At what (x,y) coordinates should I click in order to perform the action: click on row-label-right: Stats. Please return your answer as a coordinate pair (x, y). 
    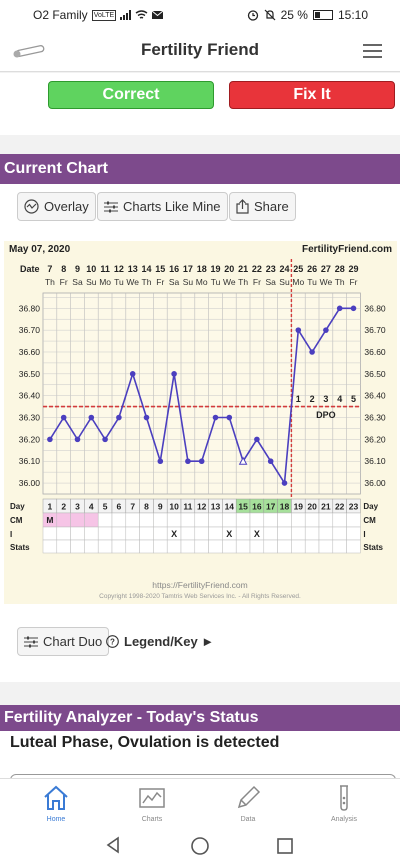
    Looking at the image, I should click on (373, 547).